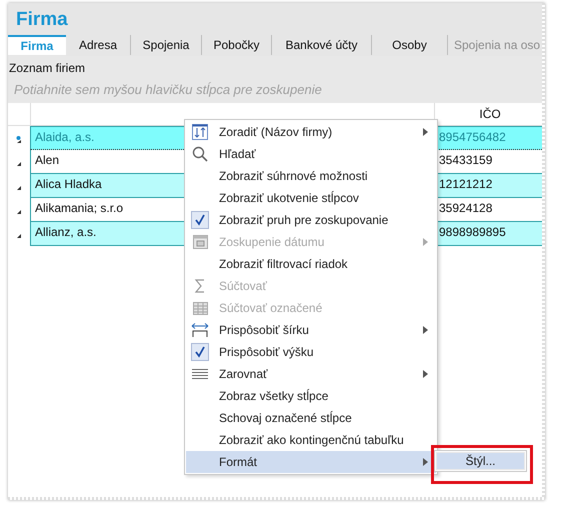 This screenshot has width=562, height=514. I want to click on fit-width-icon, so click(200, 330).